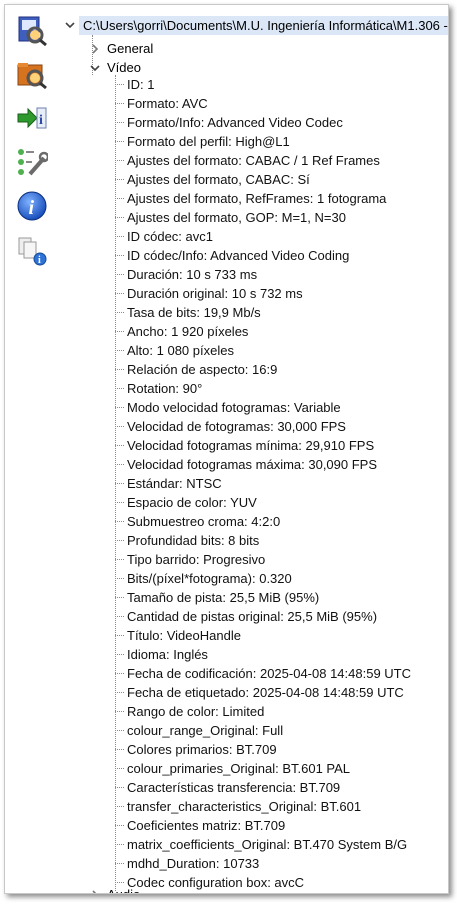 The width and height of the screenshot is (457, 906). Describe the element at coordinates (253, 578) in the screenshot. I see `tree-item: Bits/(píxel*fotograma): 0.320` at that location.